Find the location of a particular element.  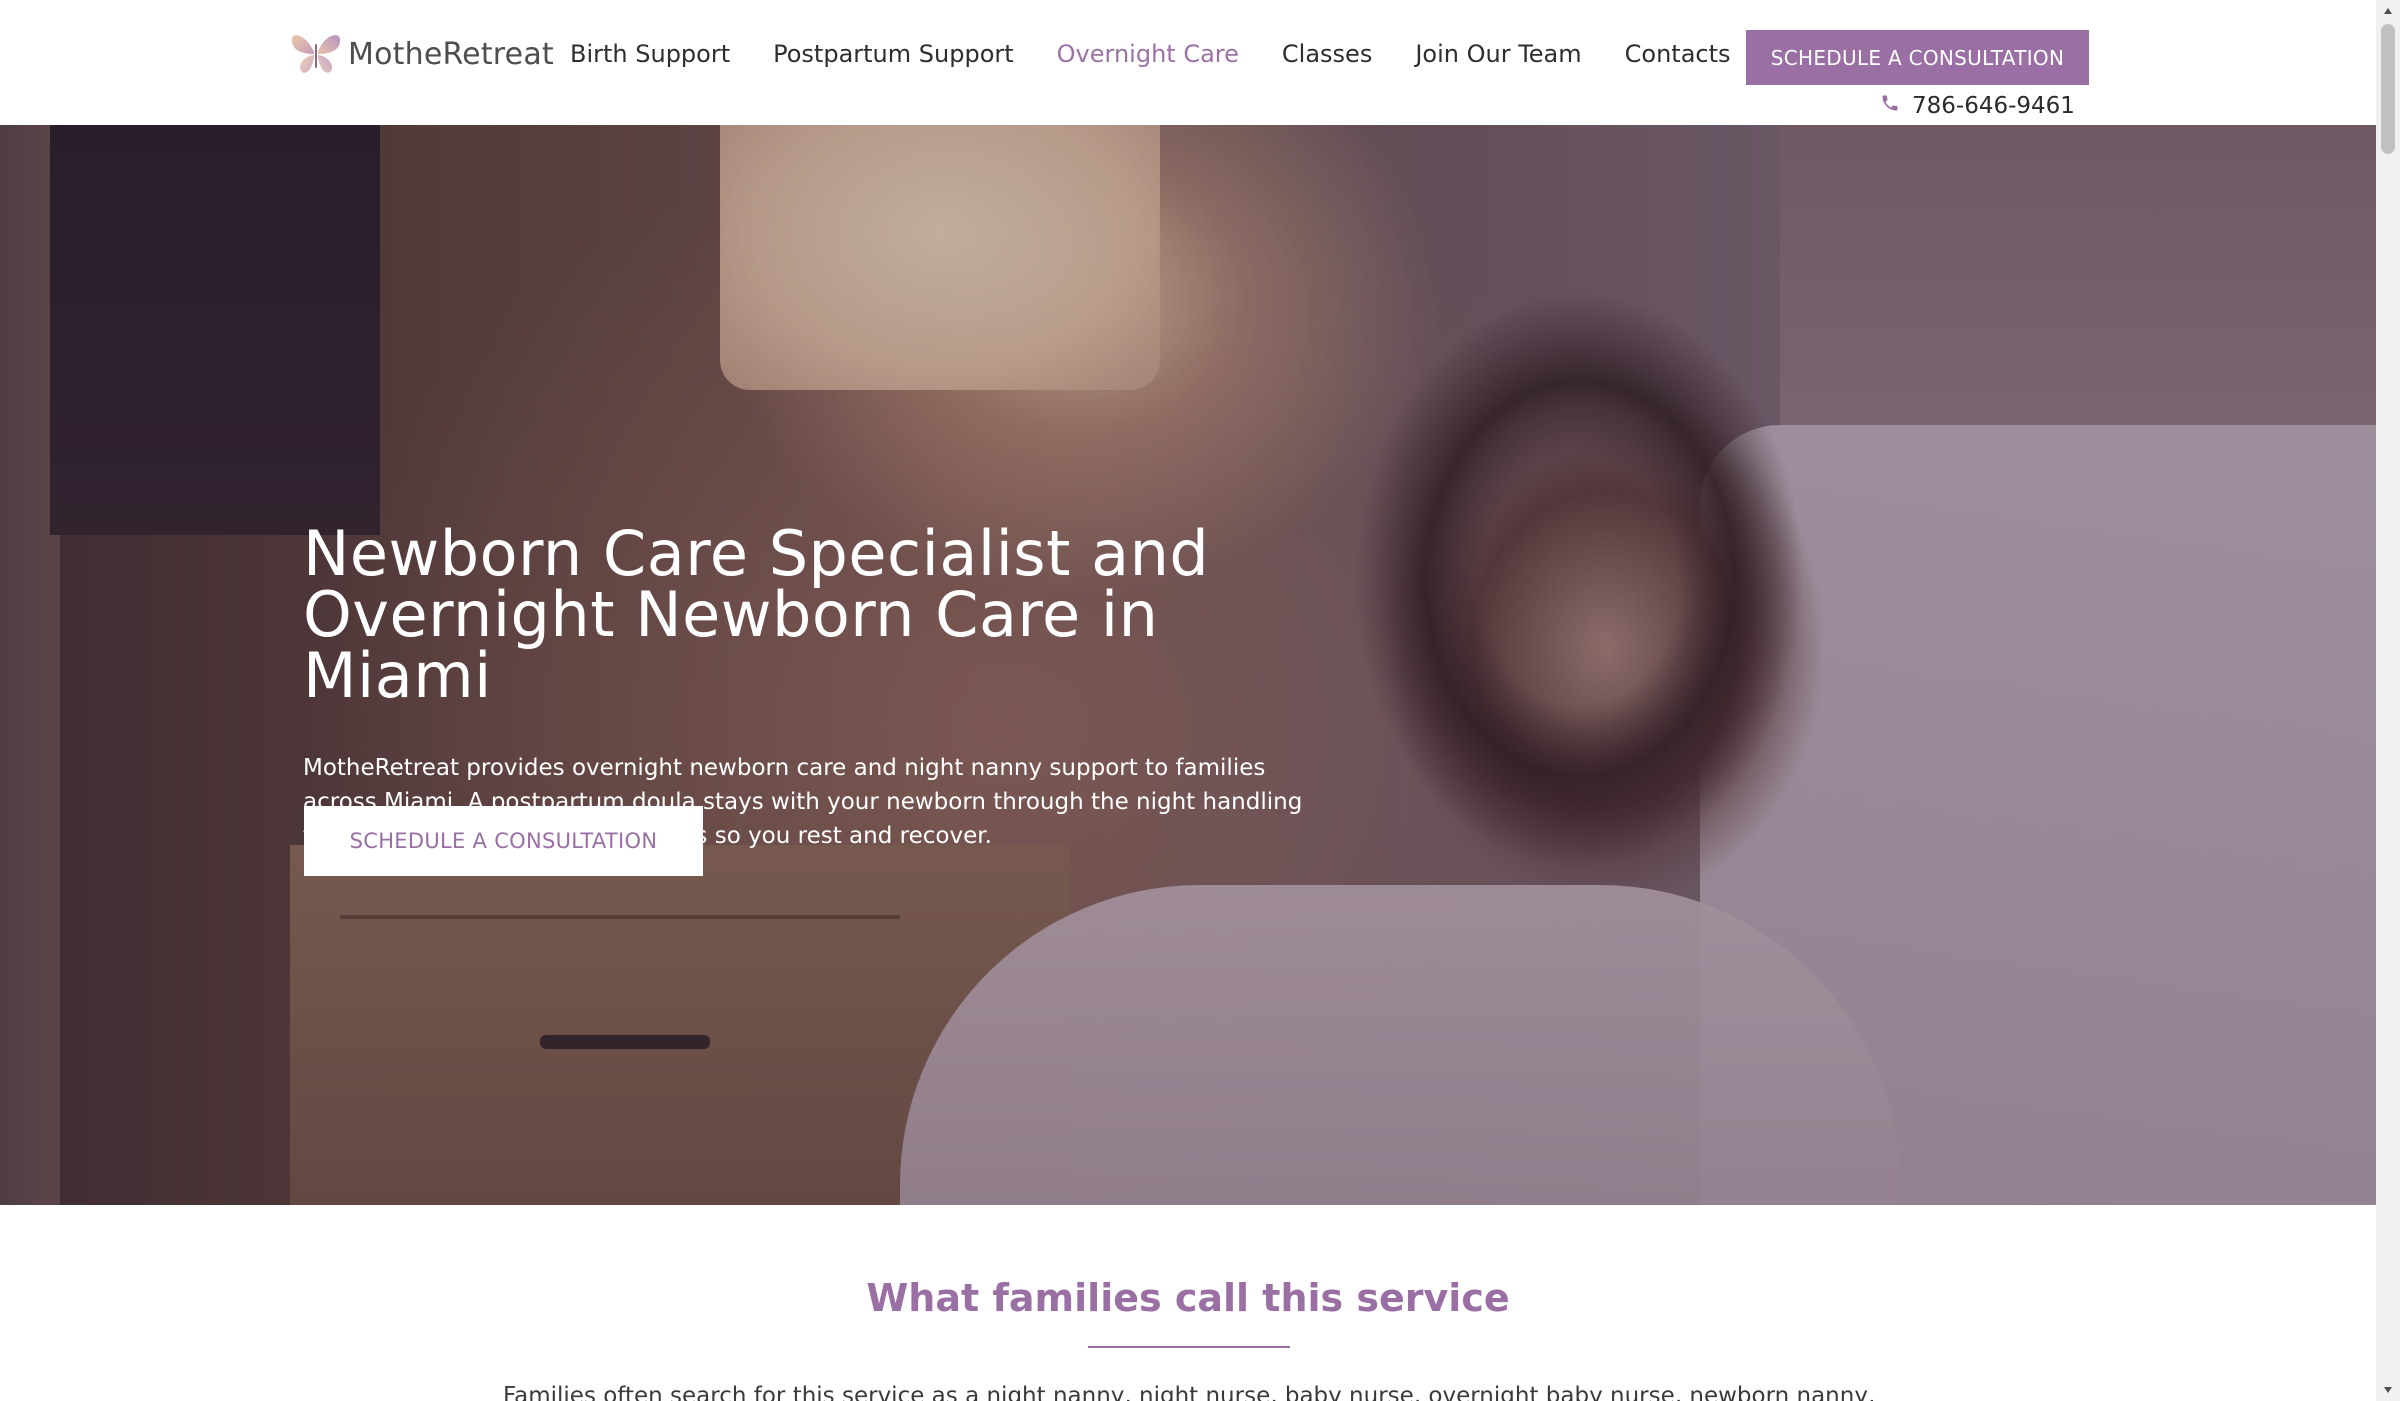

butterfly-icon is located at coordinates (316, 54).